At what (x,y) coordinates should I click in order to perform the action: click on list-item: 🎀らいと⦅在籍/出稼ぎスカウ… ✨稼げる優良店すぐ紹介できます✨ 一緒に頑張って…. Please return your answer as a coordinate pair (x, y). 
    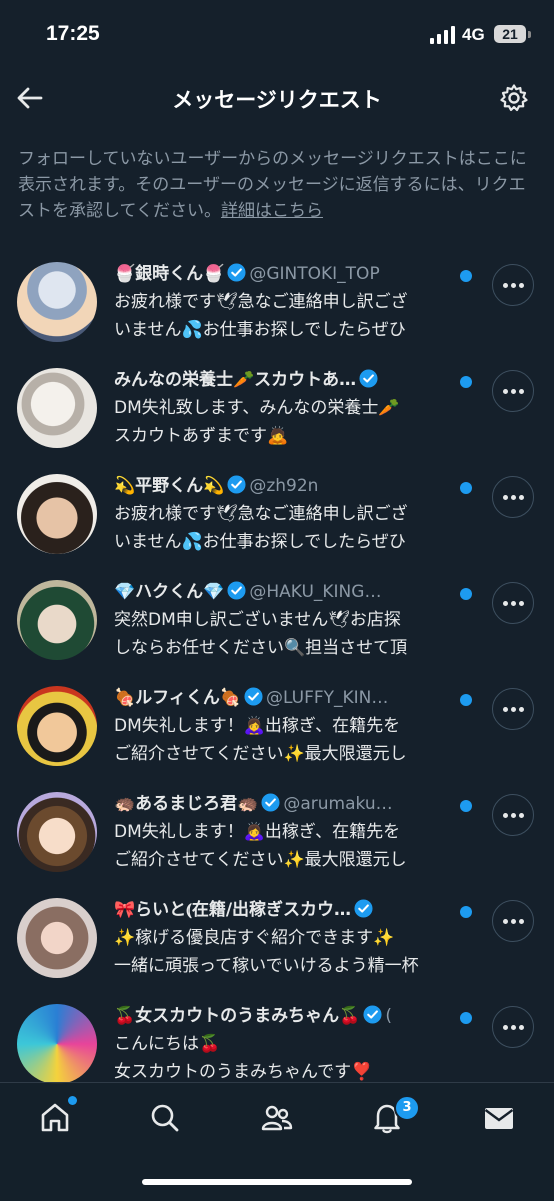
    Looking at the image, I should click on (277, 945).